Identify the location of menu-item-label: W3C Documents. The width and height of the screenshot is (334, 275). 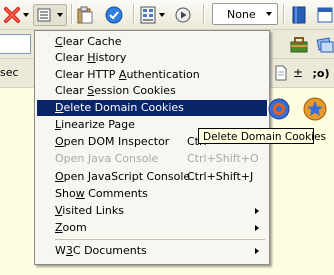
(101, 250).